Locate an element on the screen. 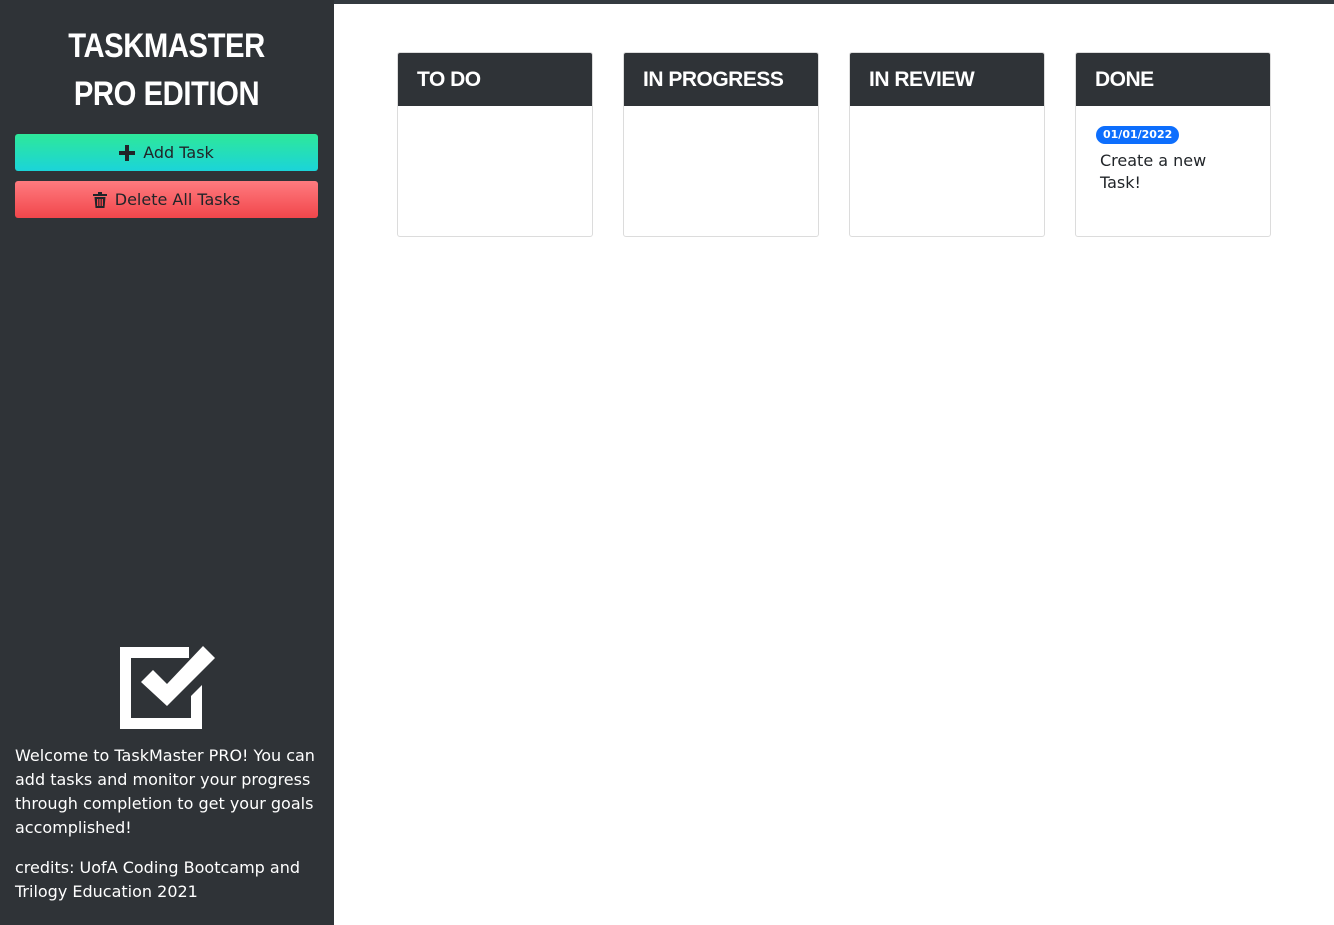  task-card: 01/01/2022 Create a new Task! is located at coordinates (1173, 158).